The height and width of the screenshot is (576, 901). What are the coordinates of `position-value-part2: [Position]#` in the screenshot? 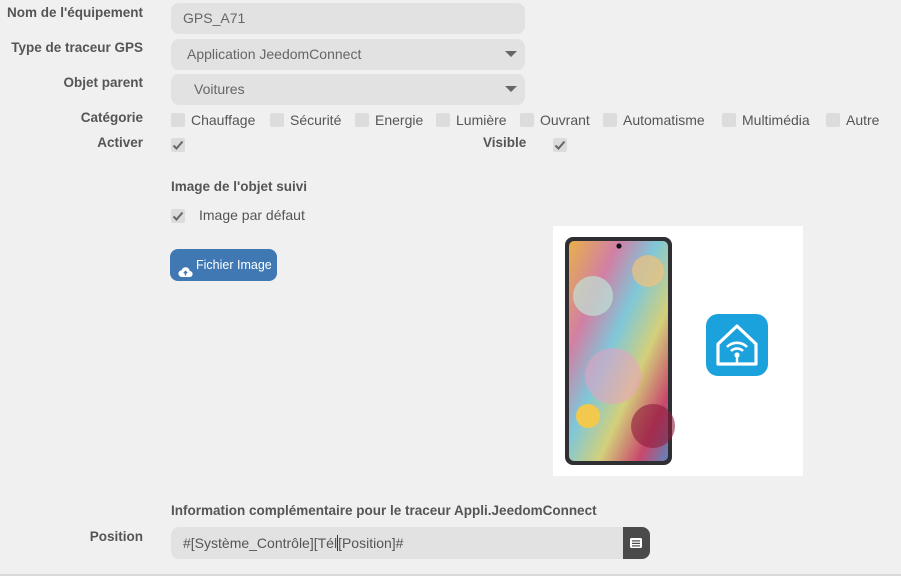 It's located at (371, 543).